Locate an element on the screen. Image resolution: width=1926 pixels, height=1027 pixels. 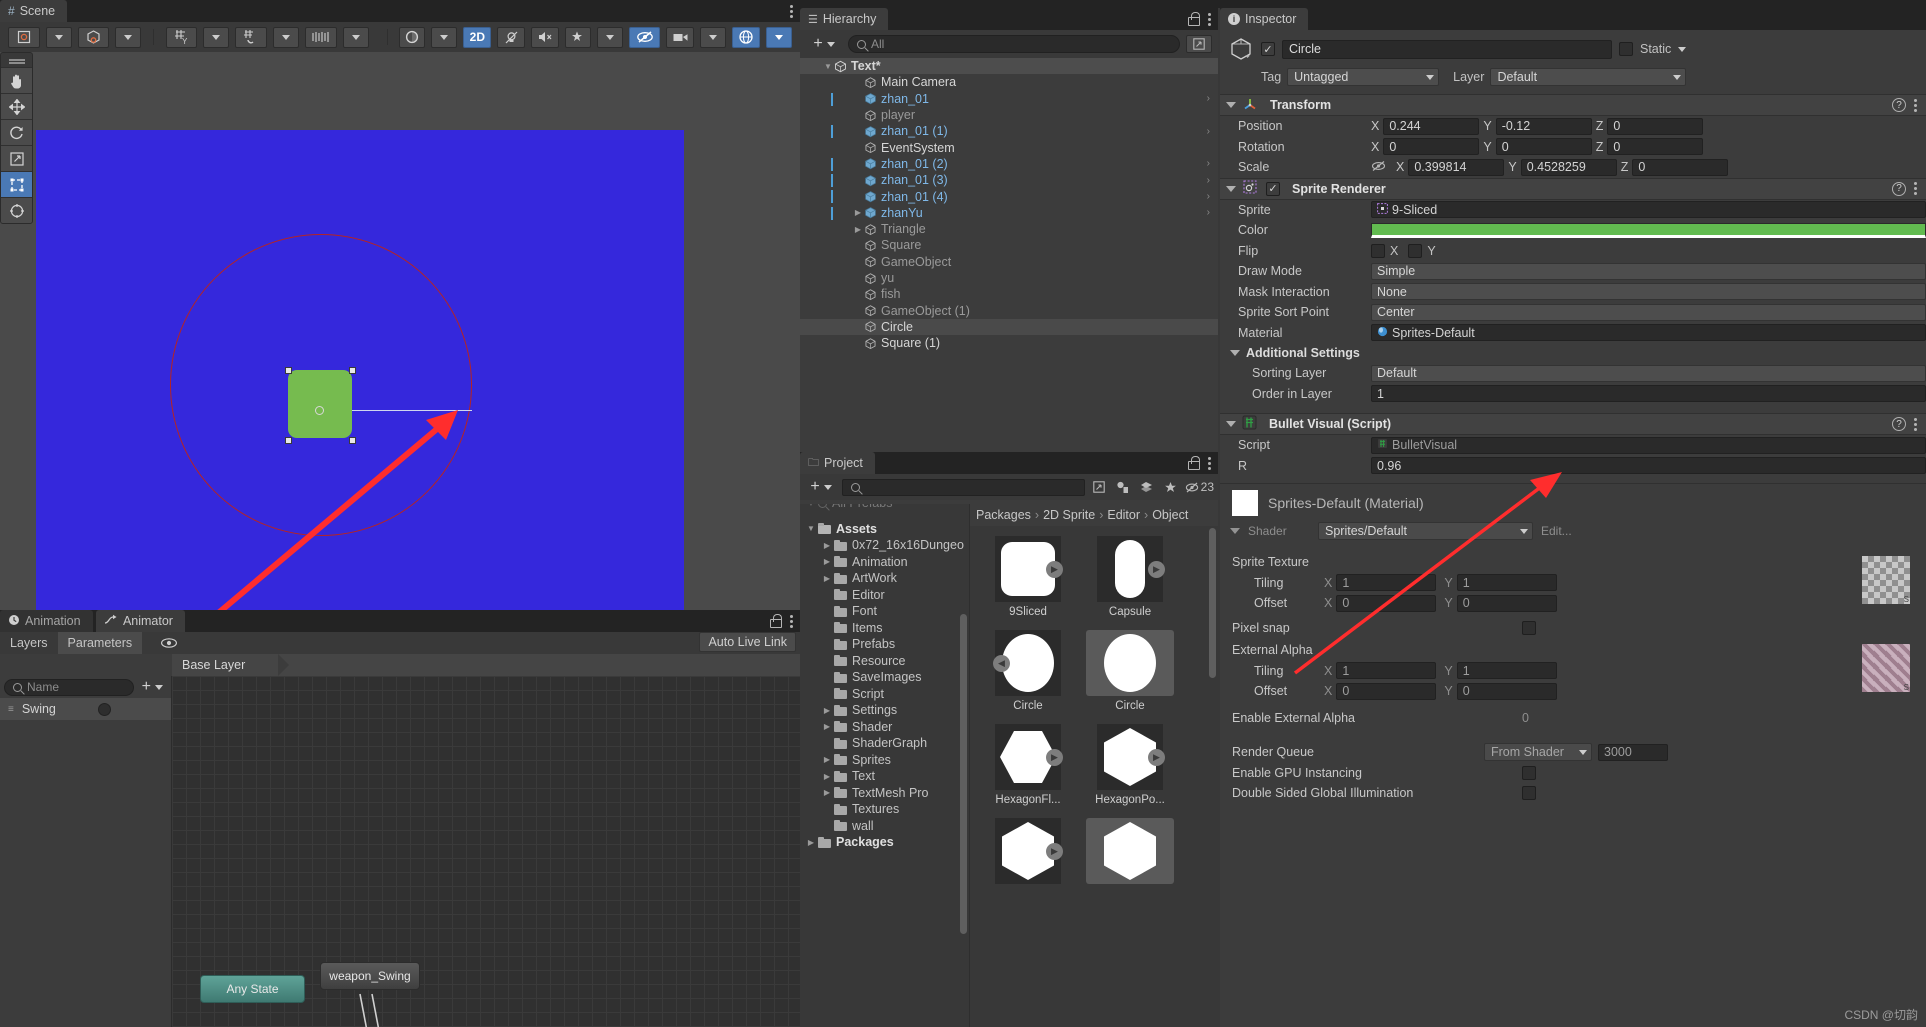
rect-handle-br is located at coordinates (352, 440).